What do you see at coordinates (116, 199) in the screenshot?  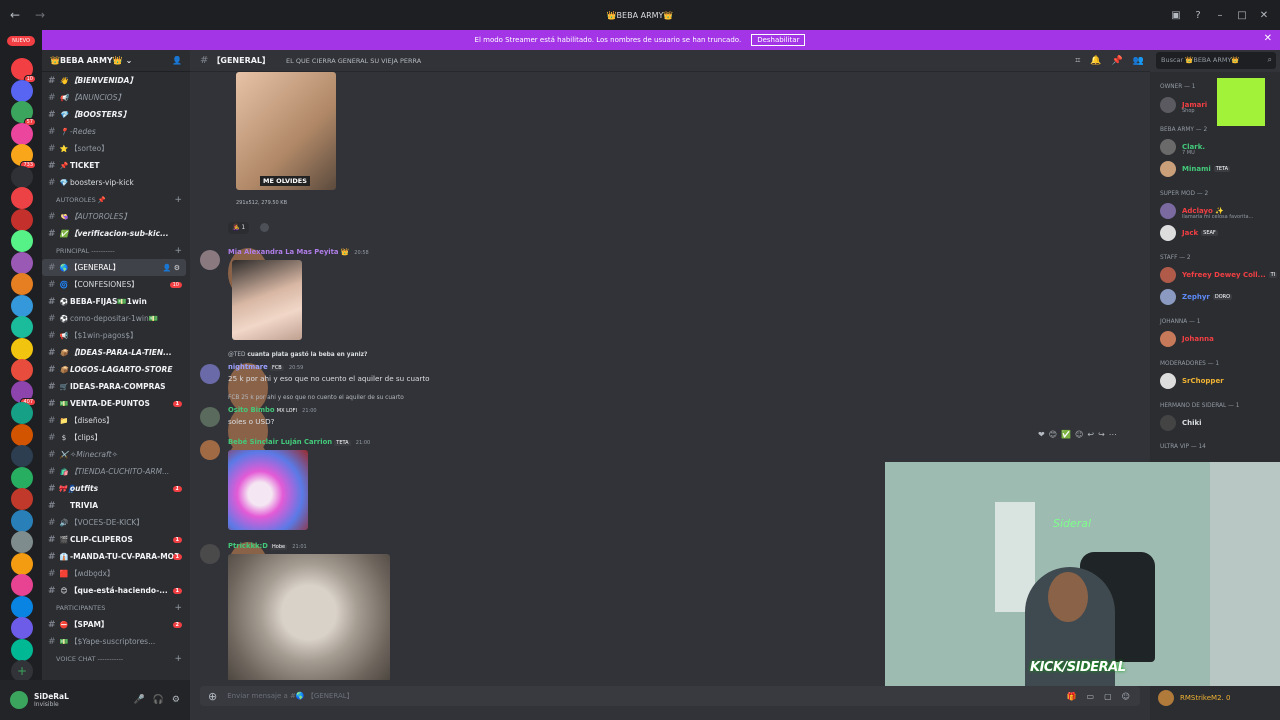 I see `category-header: AUTOROLES 📌 +` at bounding box center [116, 199].